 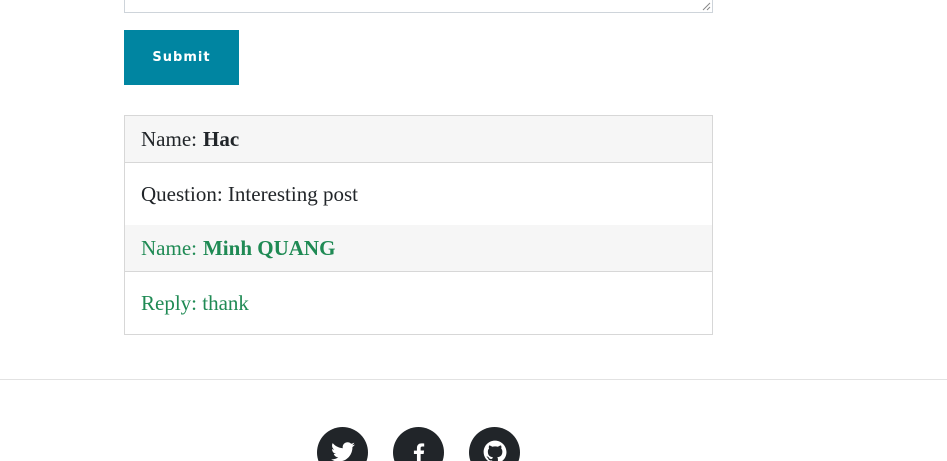 What do you see at coordinates (182, 193) in the screenshot?
I see `question-label: Question:` at bounding box center [182, 193].